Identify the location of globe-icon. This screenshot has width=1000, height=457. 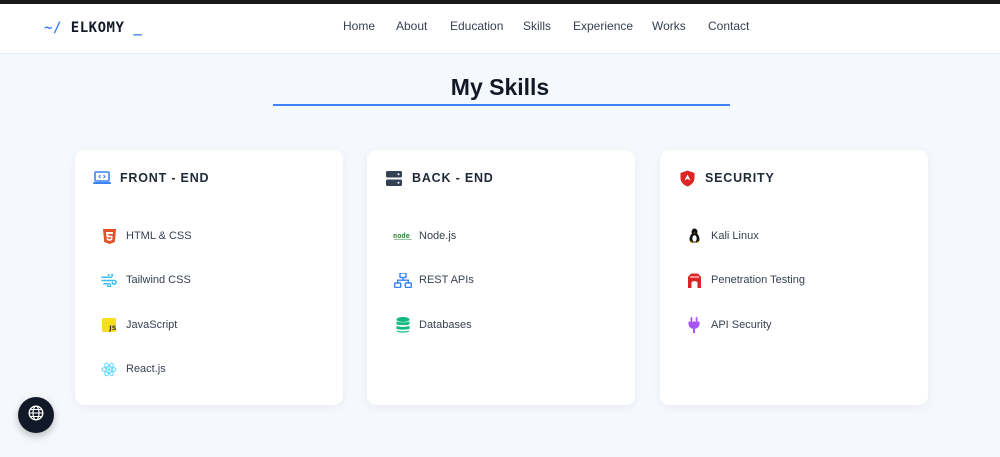
(36, 415).